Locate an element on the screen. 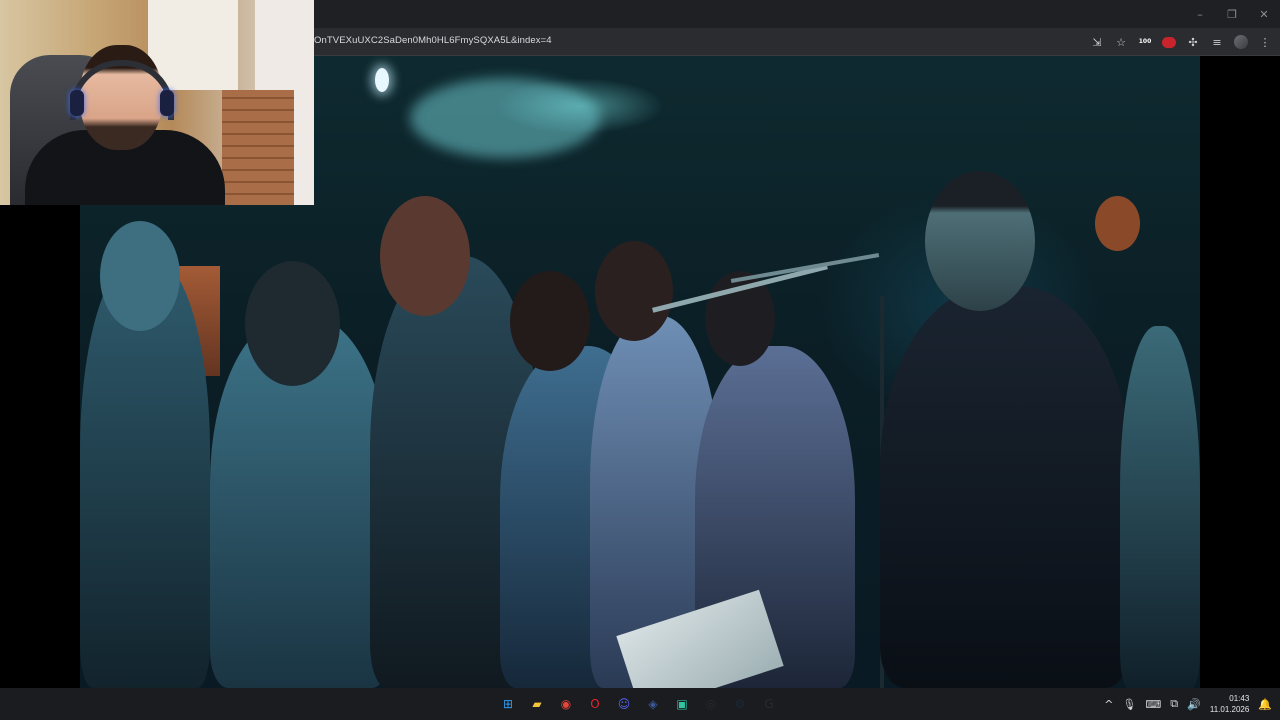 Image resolution: width=1280 pixels, height=720 pixels. browser-titlebar: – ❐ ✕ is located at coordinates (797, 14).